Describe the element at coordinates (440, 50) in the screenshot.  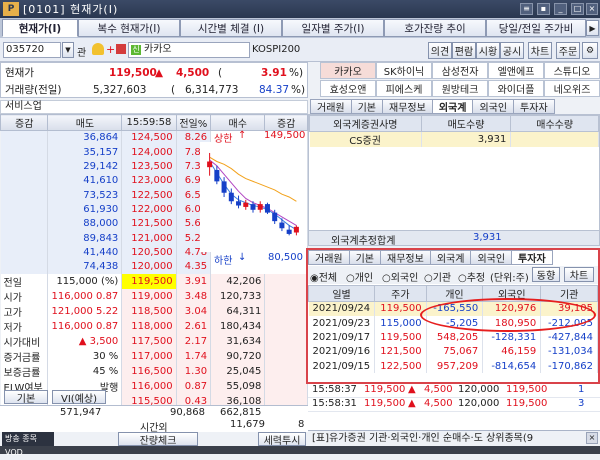
I see `opinion-button: 의견` at that location.